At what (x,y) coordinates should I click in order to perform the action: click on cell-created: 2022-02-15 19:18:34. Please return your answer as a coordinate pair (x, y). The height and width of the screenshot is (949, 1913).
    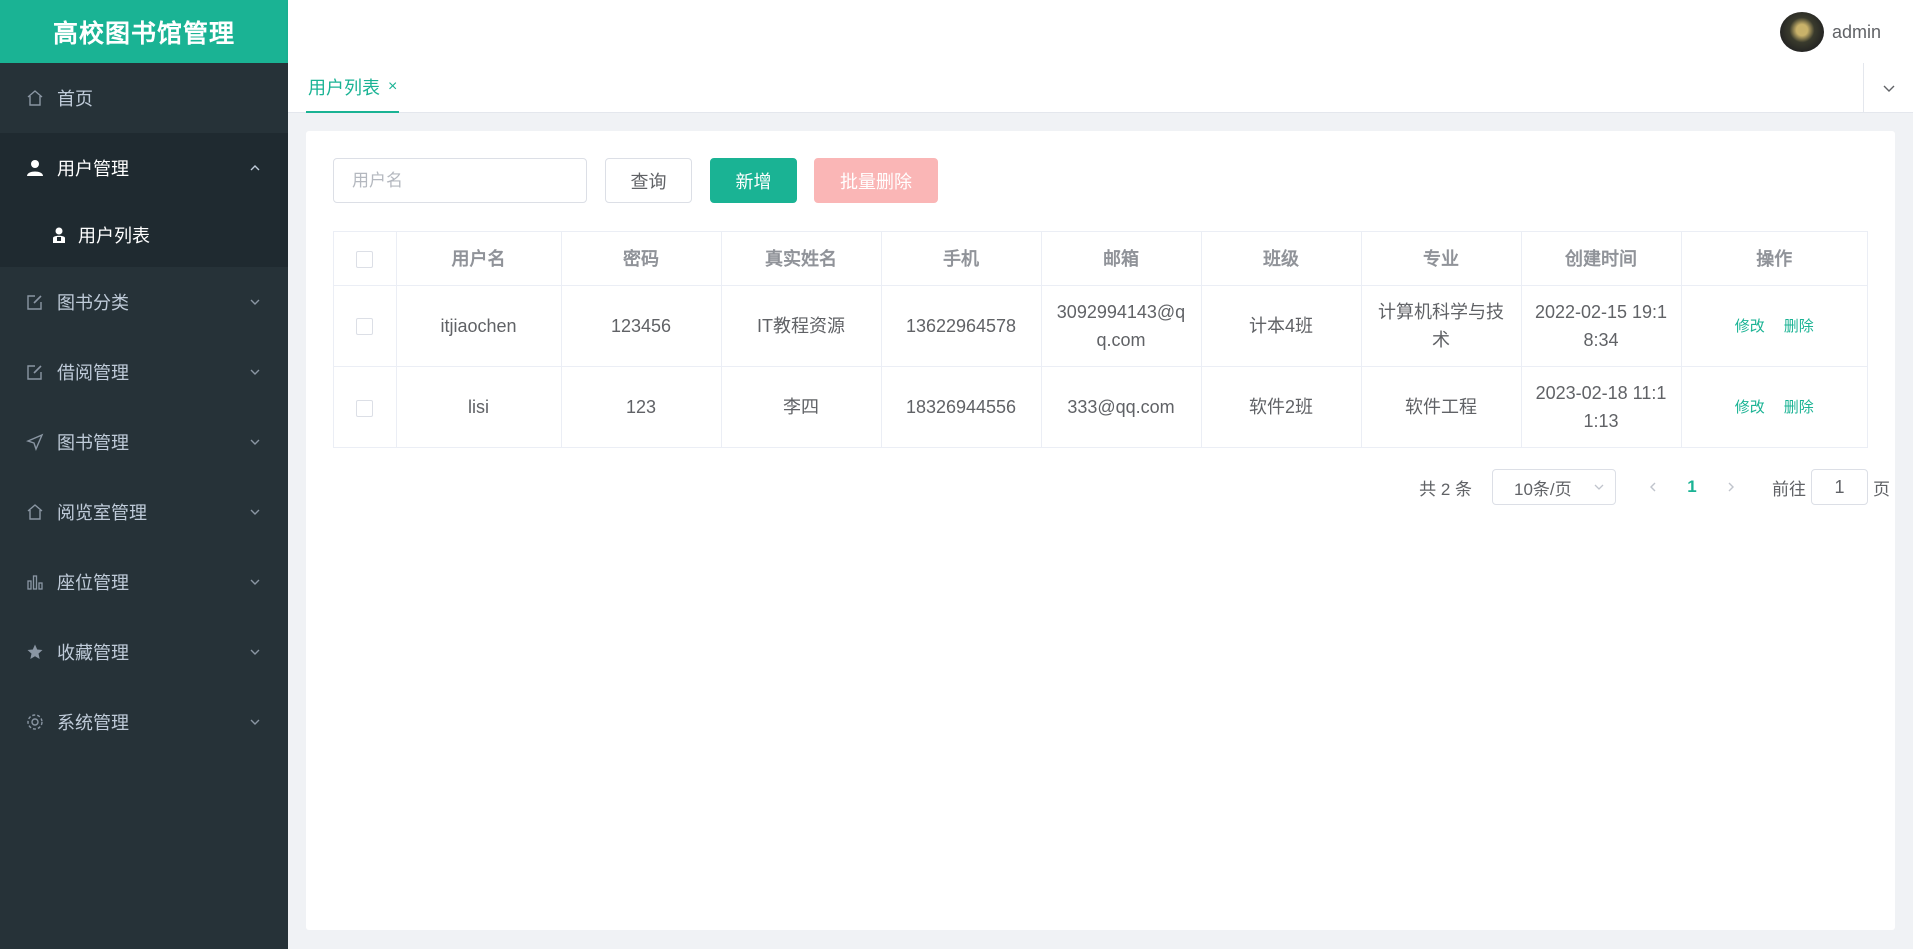
    Looking at the image, I should click on (1601, 326).